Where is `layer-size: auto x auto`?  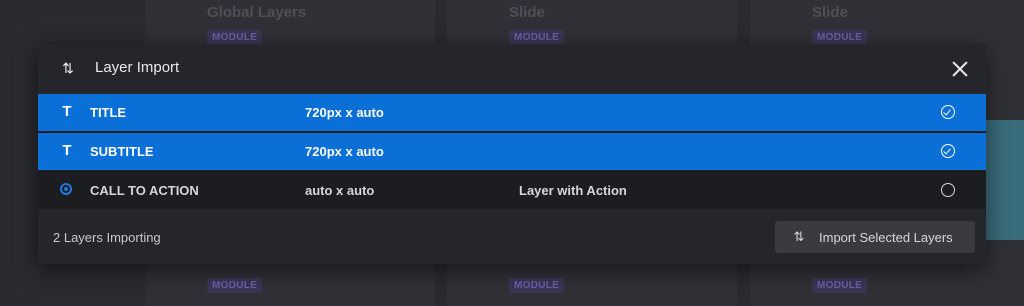 layer-size: auto x auto is located at coordinates (340, 190).